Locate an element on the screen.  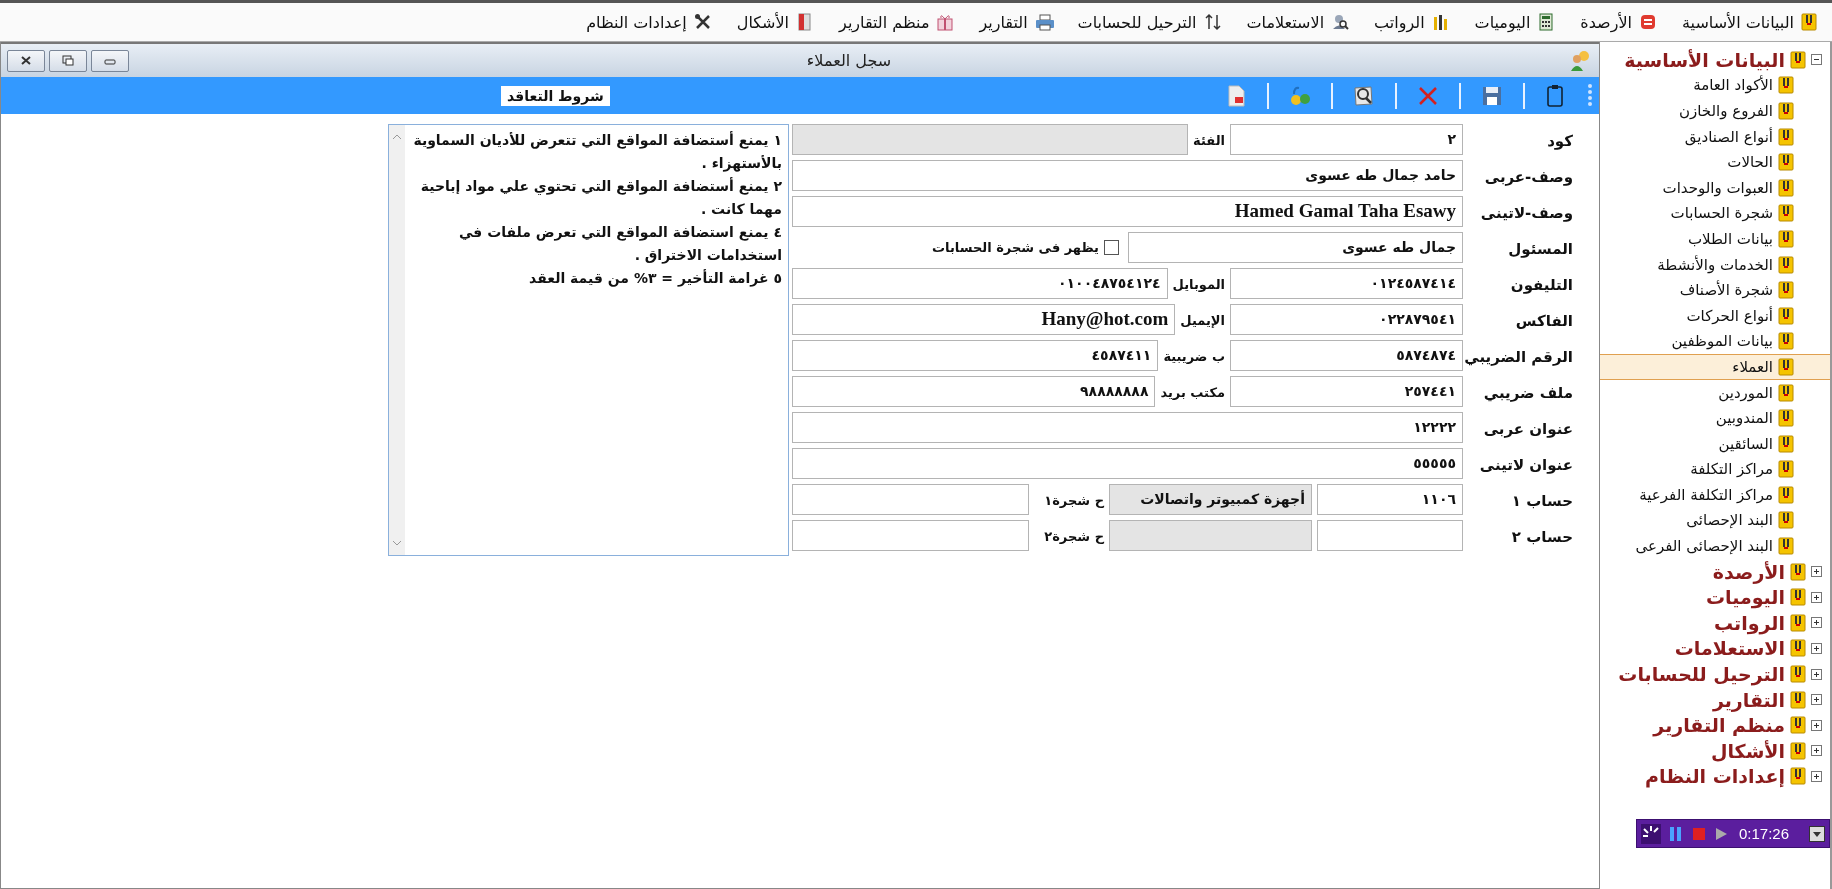
tree-item: بيانات الطلاب is located at coordinates (1715, 239).